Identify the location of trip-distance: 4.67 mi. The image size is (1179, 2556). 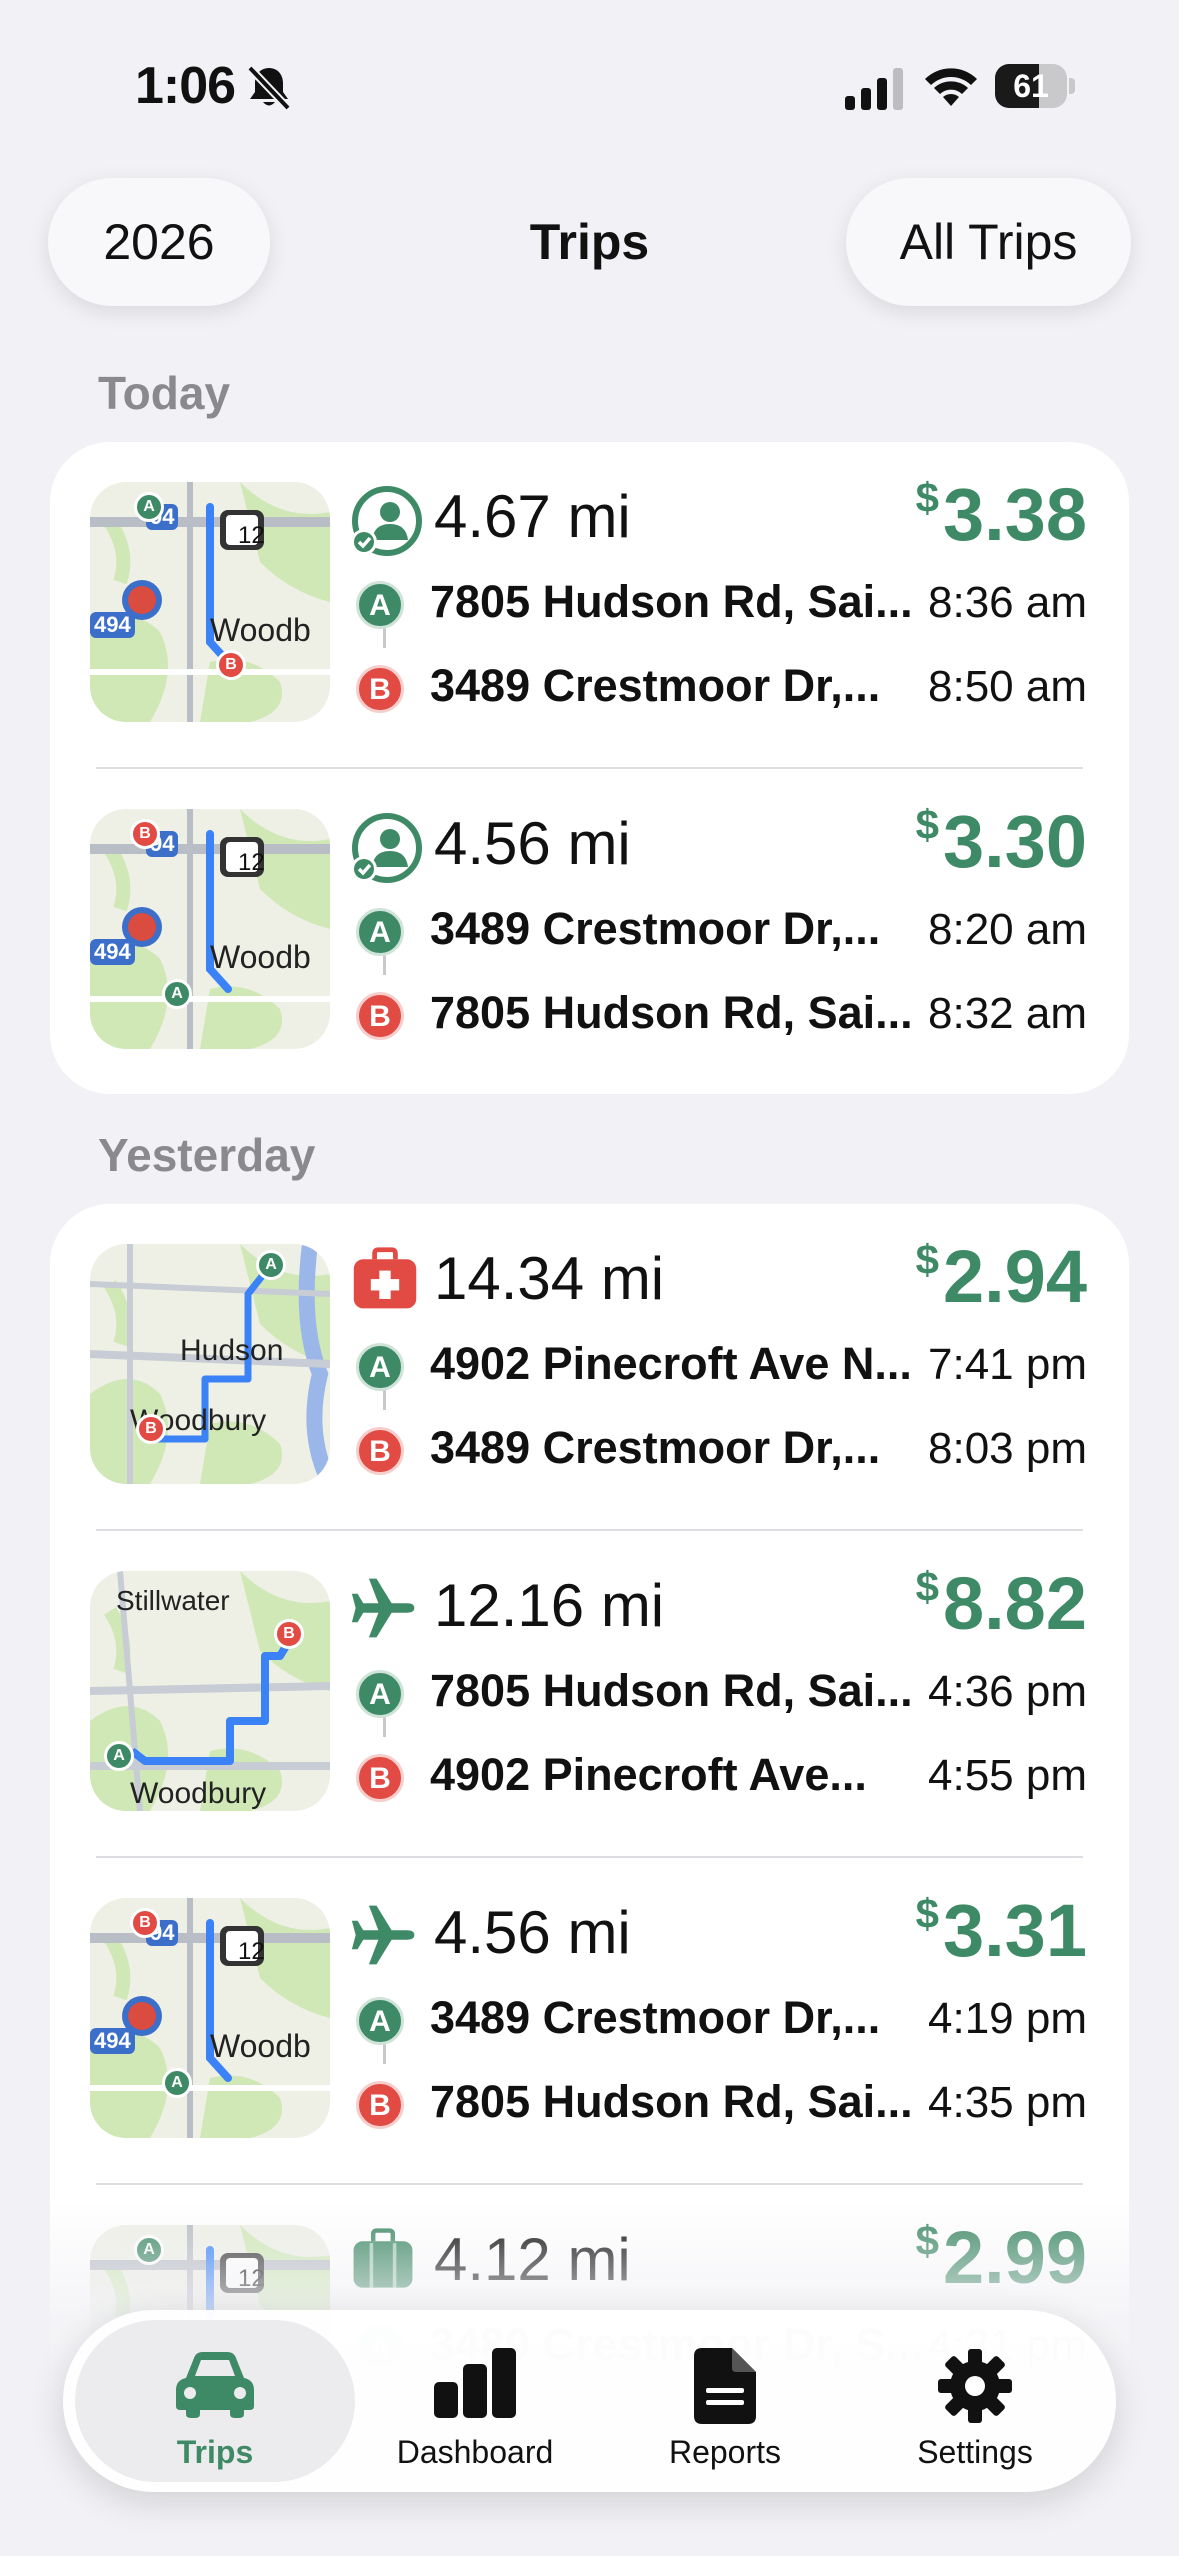
(532, 516).